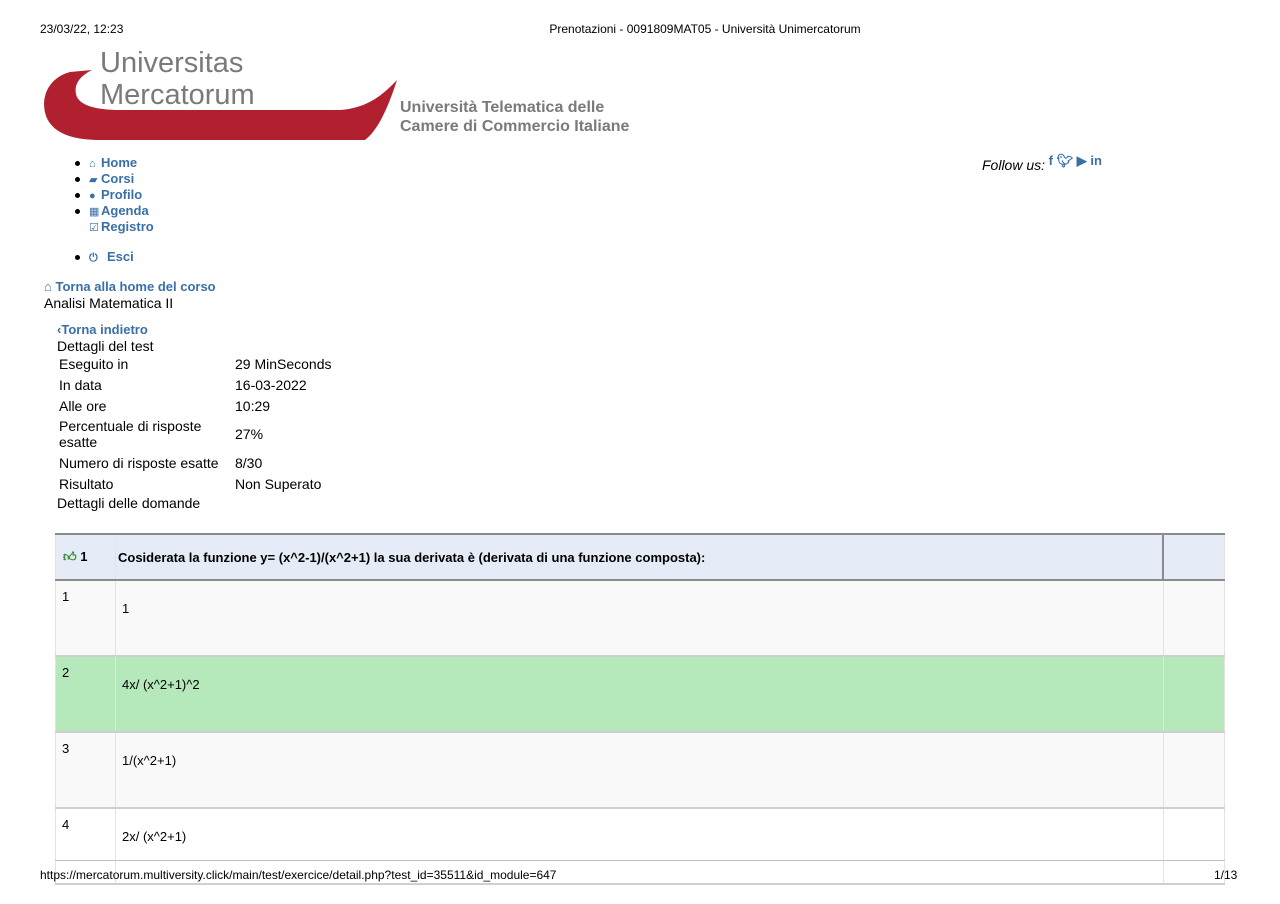 This screenshot has height=904, width=1280. What do you see at coordinates (85, 770) in the screenshot?
I see `answer-number: 3` at bounding box center [85, 770].